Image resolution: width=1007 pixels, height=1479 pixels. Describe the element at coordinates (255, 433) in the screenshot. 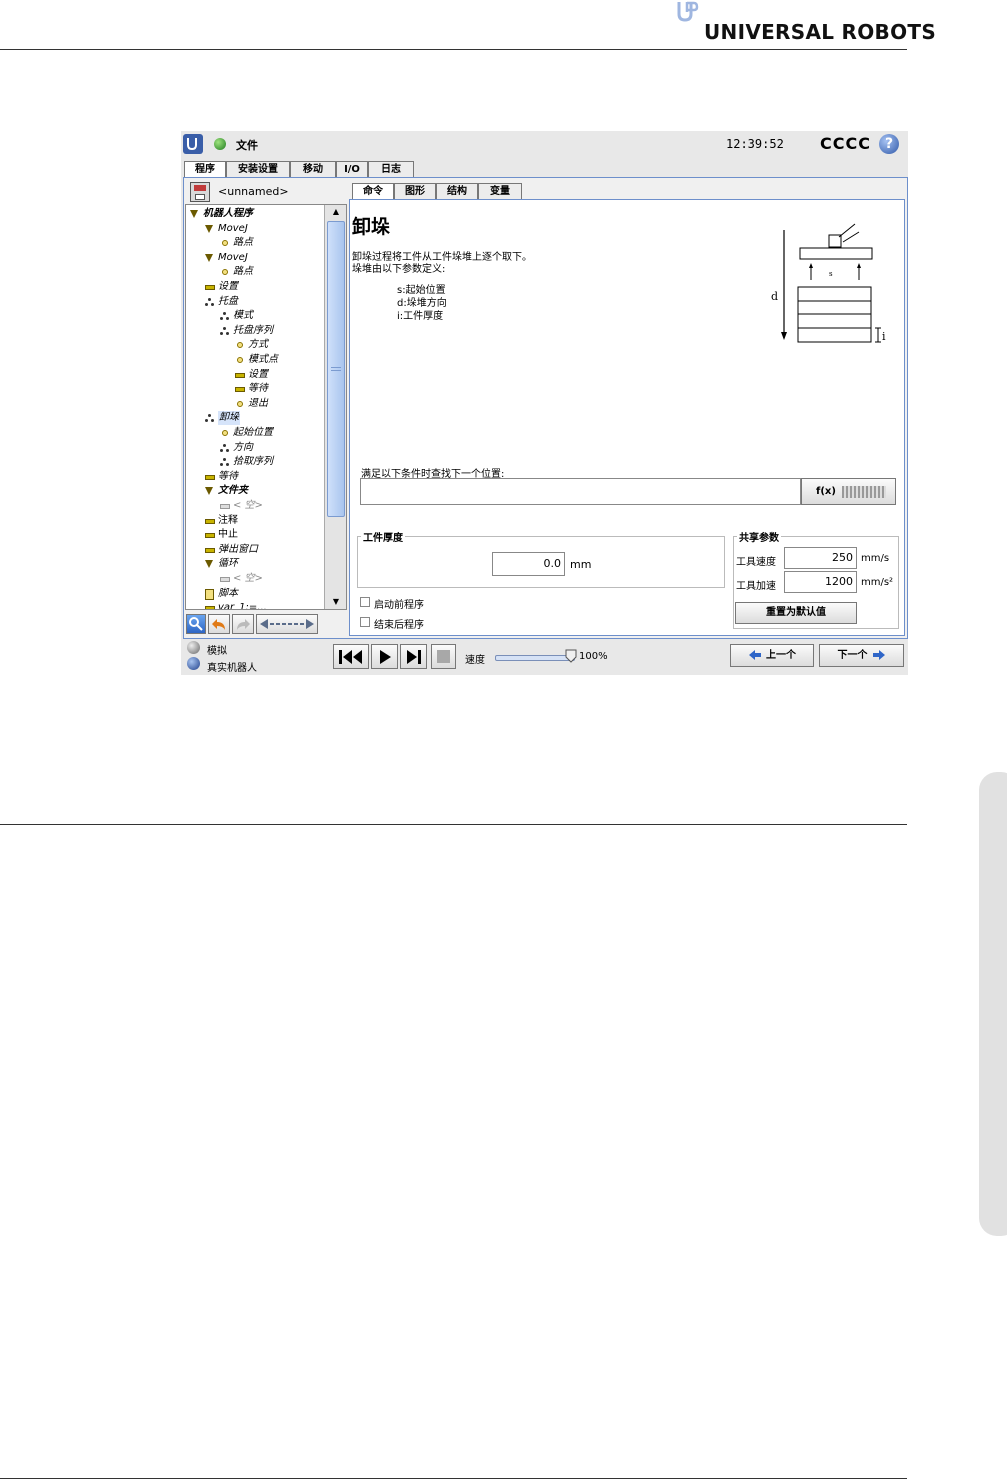

I see `tree-node: 起始位置` at that location.